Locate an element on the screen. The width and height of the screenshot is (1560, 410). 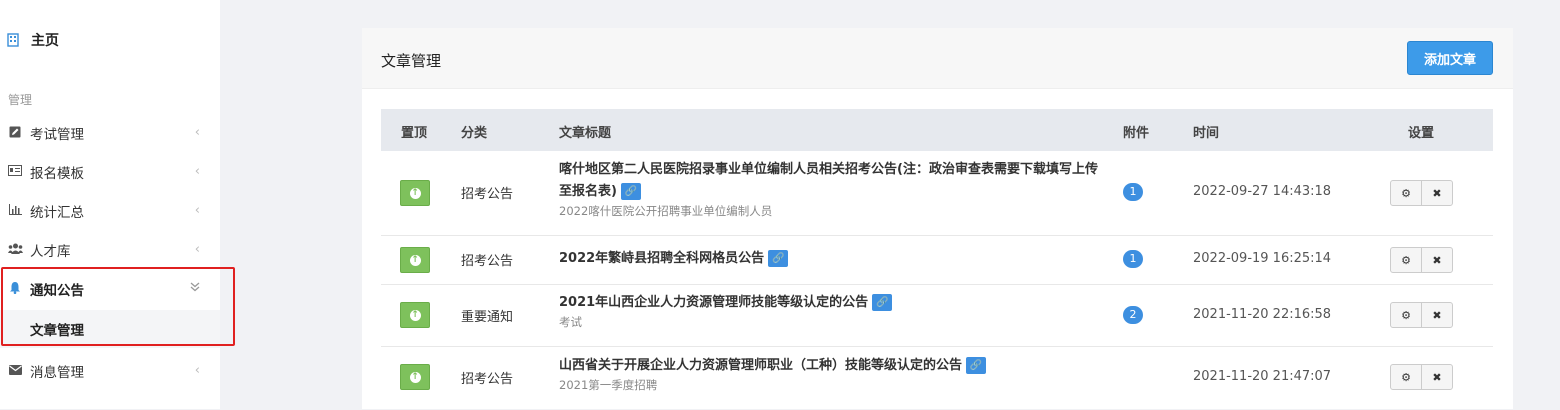
sidebar-item-stats: 统计汇总 ‹ is located at coordinates (110, 211).